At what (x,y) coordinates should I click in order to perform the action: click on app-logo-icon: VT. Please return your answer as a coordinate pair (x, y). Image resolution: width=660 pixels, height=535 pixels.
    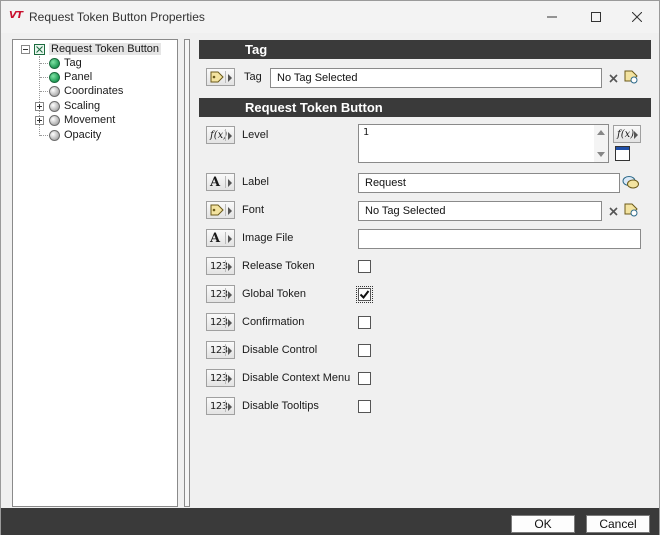
    Looking at the image, I should click on (16, 15).